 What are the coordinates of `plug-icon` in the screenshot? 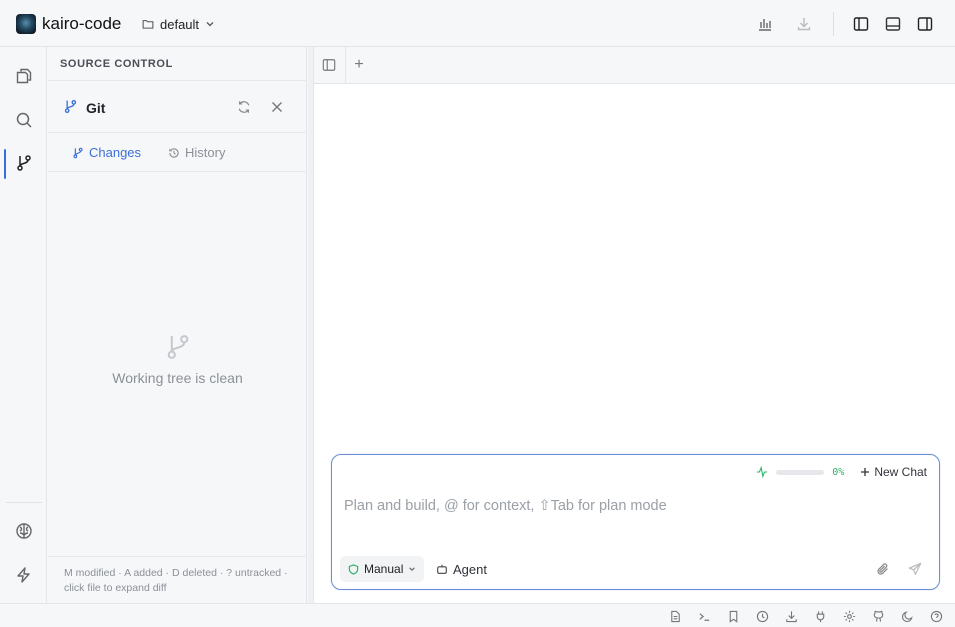 It's located at (820, 616).